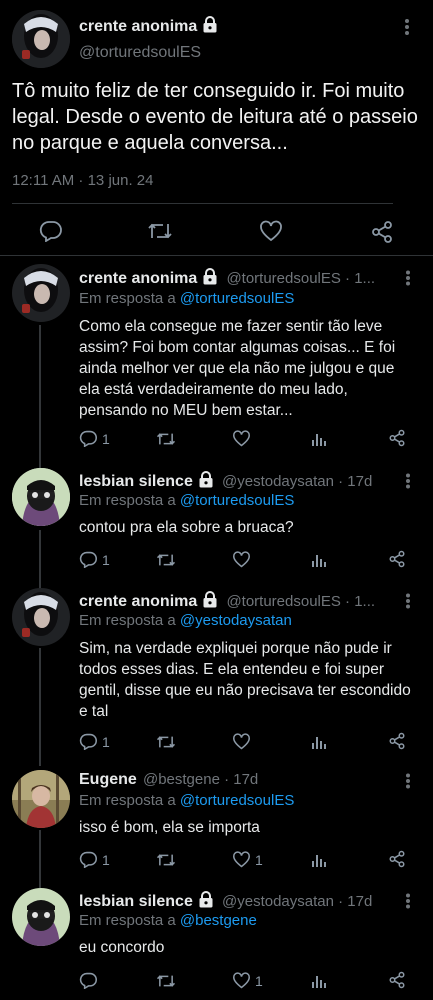 Image resolution: width=433 pixels, height=1000 pixels. Describe the element at coordinates (218, 920) in the screenshot. I see `mention-link: @bestgene` at that location.